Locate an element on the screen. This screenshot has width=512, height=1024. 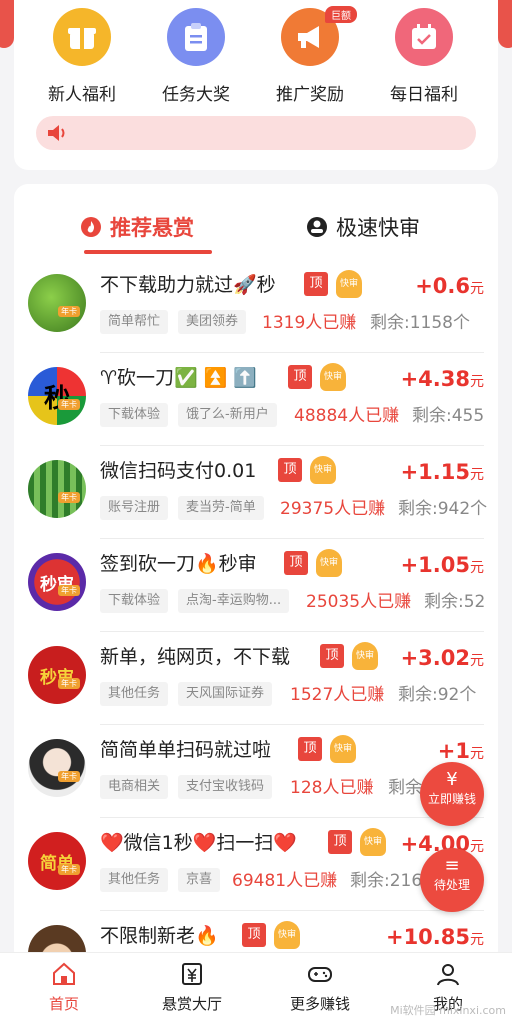
task-title: 简简单单扫码就过啦 is located at coordinates (186, 750).